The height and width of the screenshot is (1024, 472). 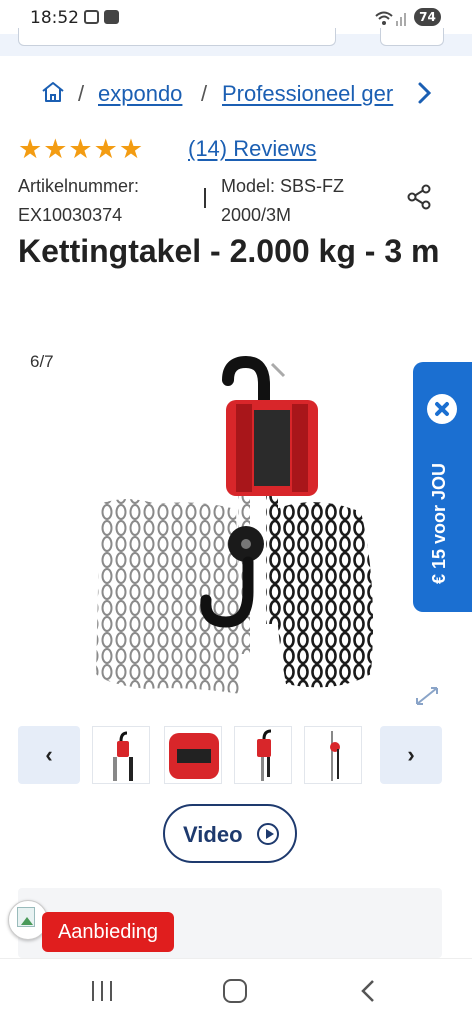 I want to click on product-title: Kettingtakel - 2.000 kg - 3 m, so click(x=229, y=251).